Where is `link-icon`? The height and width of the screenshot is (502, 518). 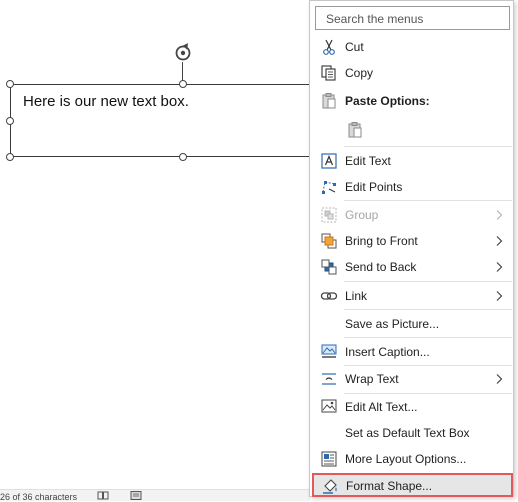 link-icon is located at coordinates (329, 296).